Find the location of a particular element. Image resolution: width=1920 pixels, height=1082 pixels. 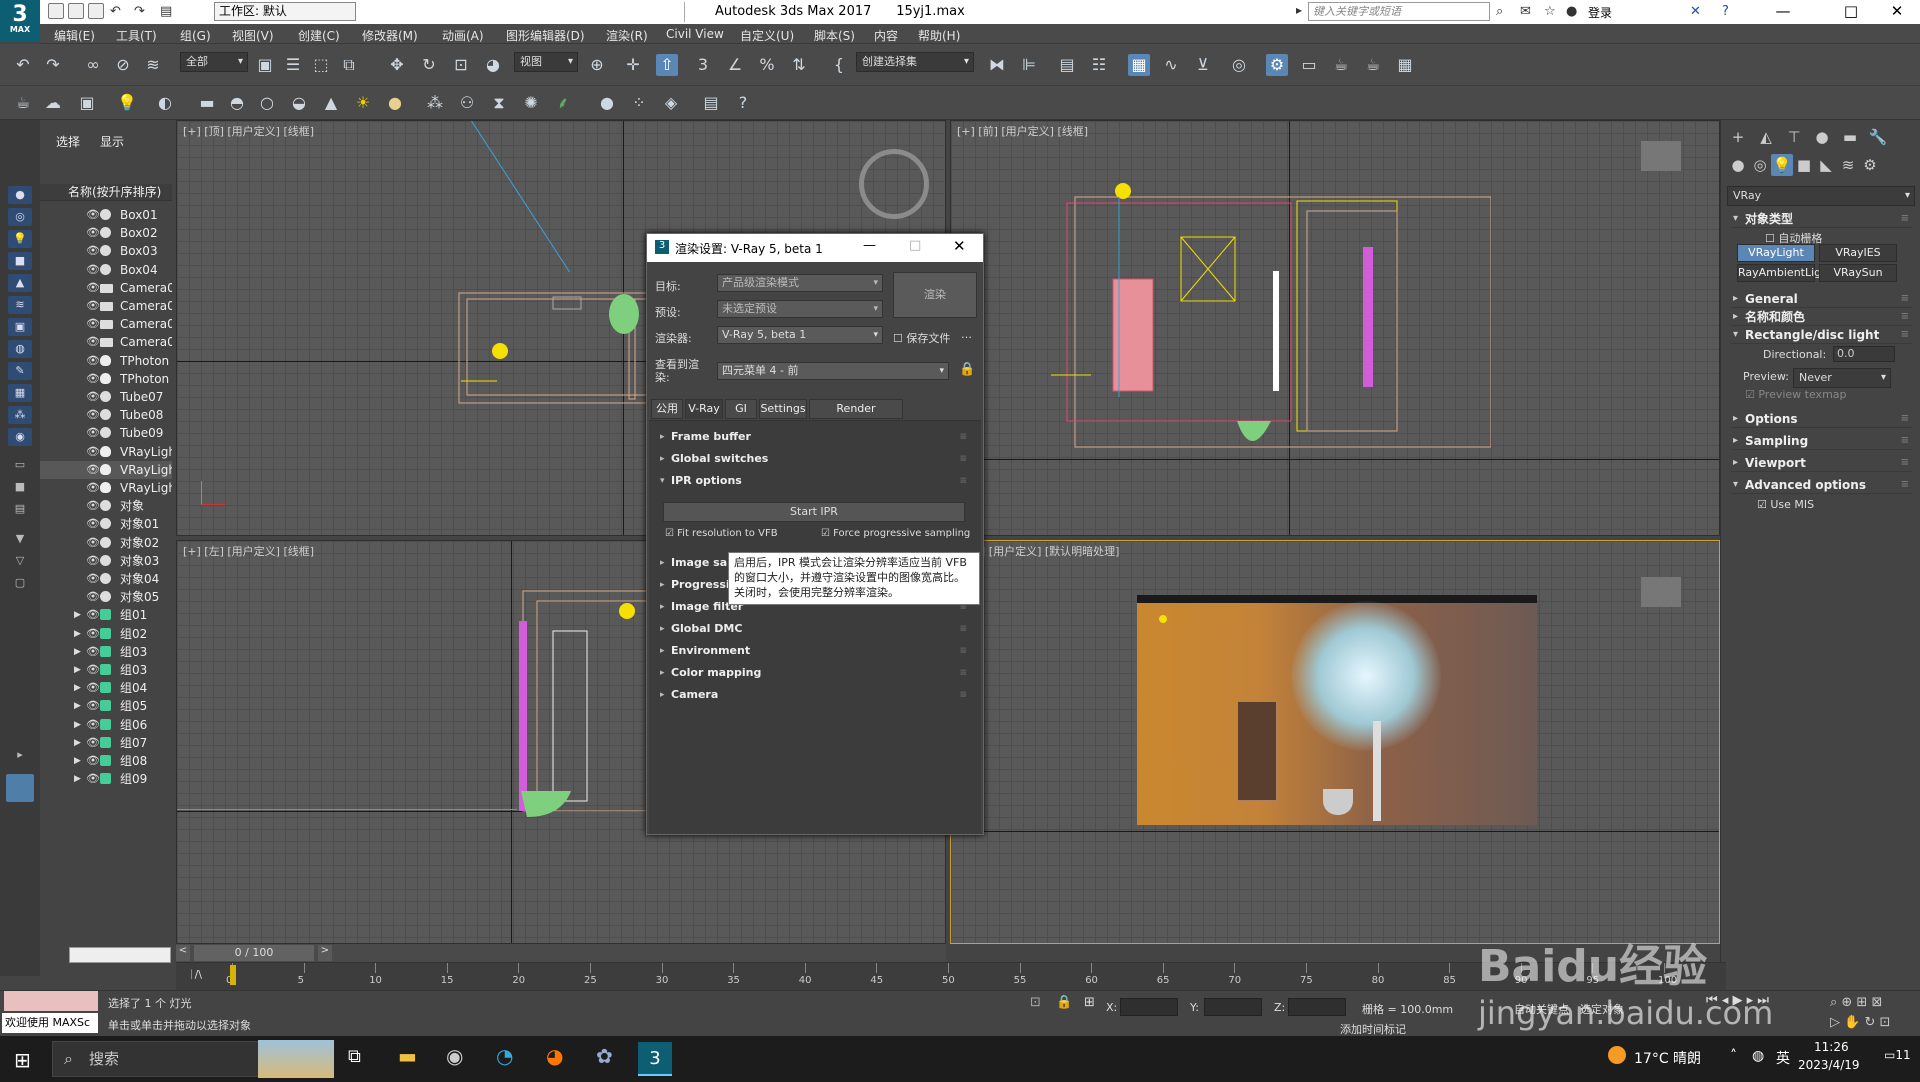

scene-item: 👁 Box02 is located at coordinates (106, 233).